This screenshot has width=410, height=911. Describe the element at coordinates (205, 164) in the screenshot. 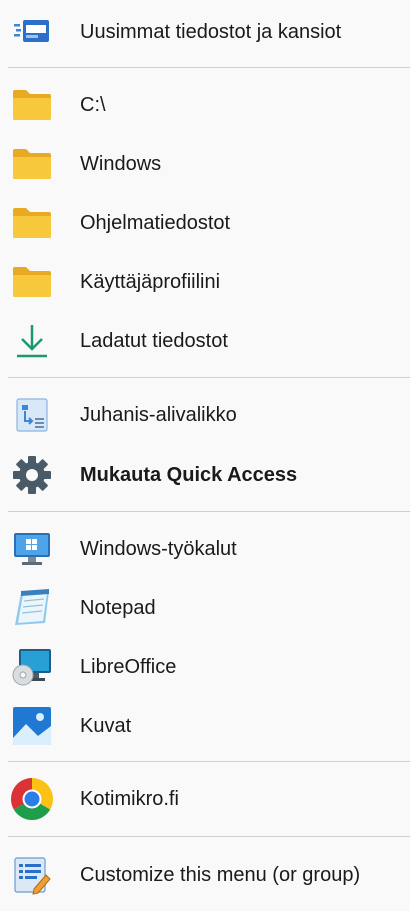

I see `menu-item-windows: Windows` at that location.